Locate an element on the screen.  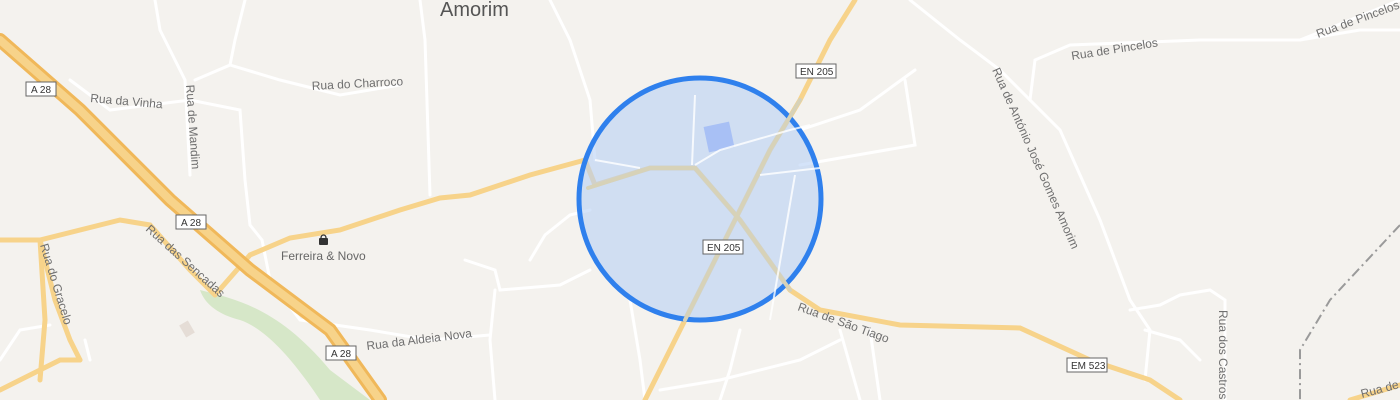
street-label: Rua de Mandim is located at coordinates (193, 126).